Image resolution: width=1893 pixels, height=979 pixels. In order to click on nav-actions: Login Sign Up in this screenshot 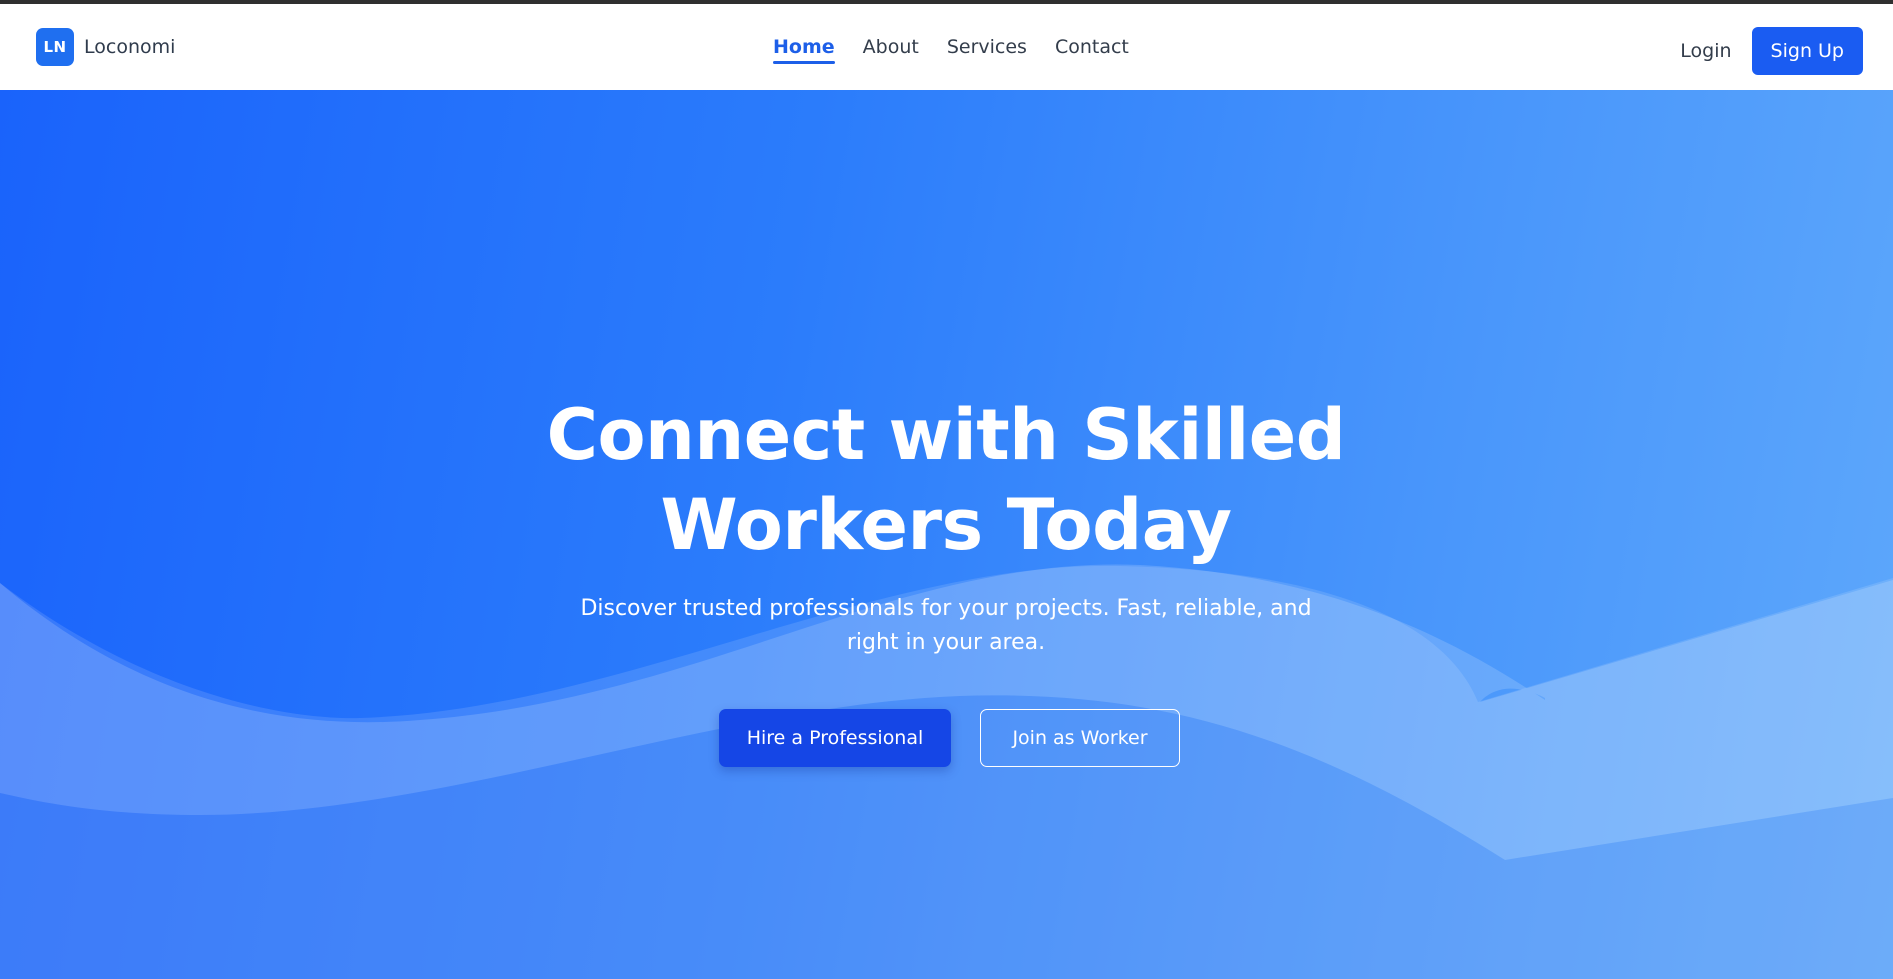, I will do `click(1771, 51)`.